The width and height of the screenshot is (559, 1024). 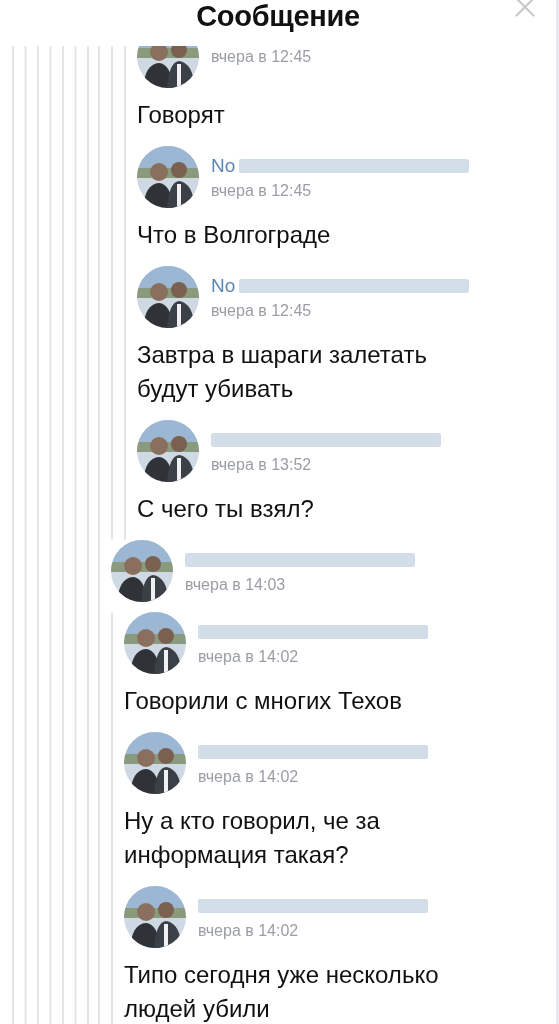 I want to click on message-time: вчера в 14:03, so click(x=236, y=585).